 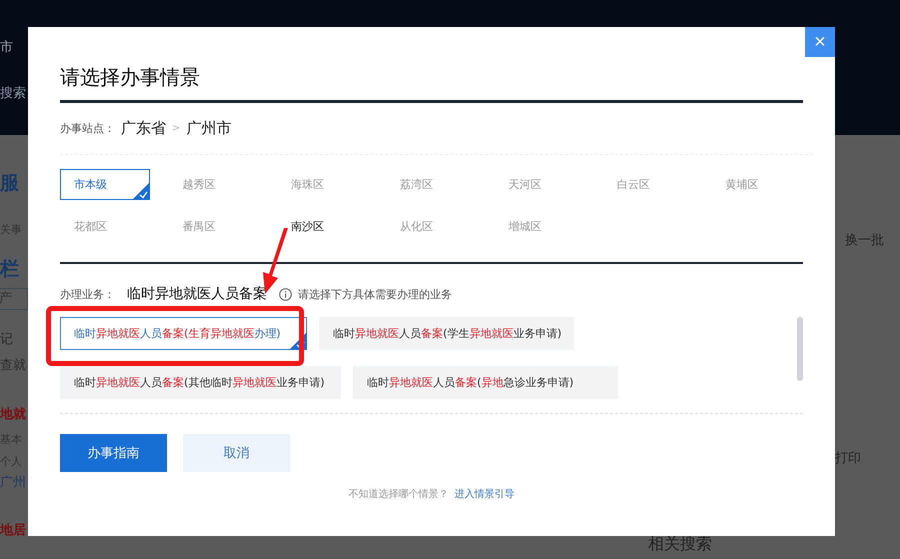 I want to click on field-label: 办事站点：, so click(x=87, y=128).